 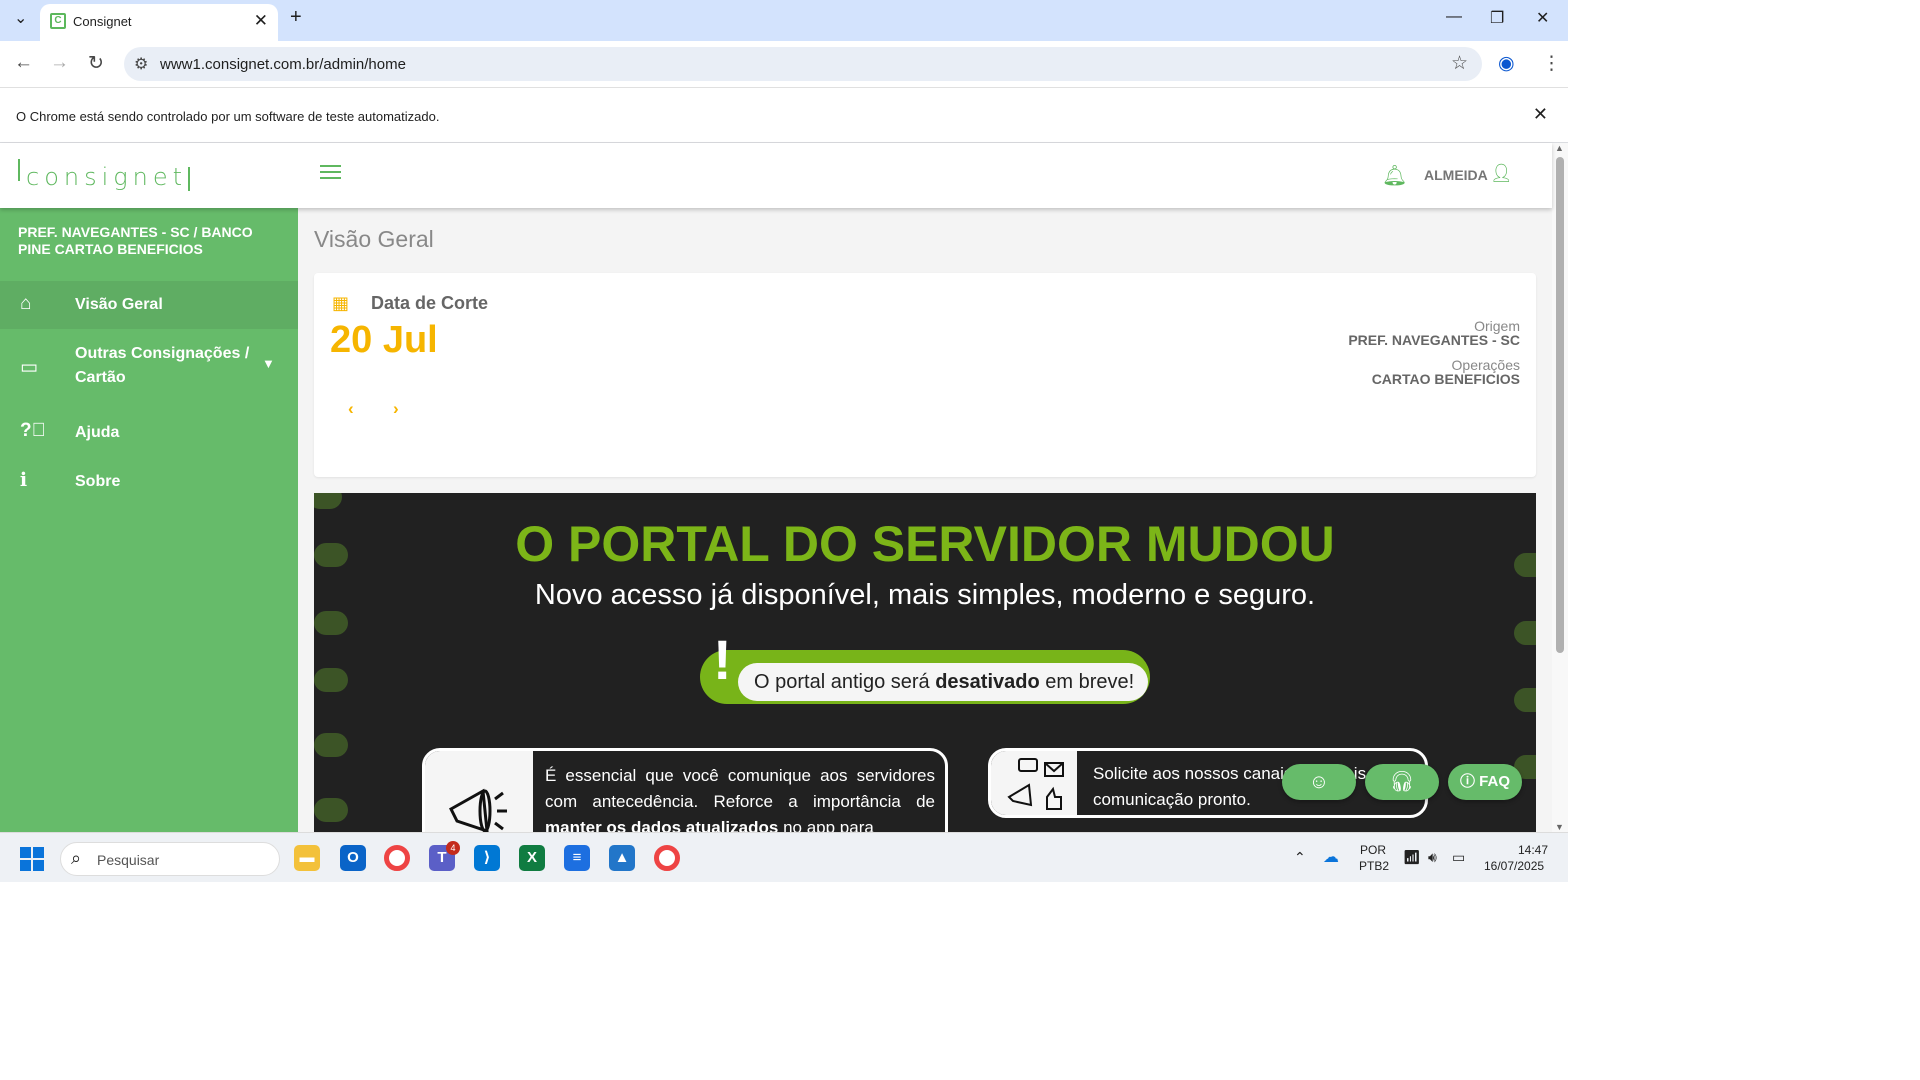 I want to click on app-header: consignet 🔔︎ ALMEIDA 👤︎, so click(x=776, y=175).